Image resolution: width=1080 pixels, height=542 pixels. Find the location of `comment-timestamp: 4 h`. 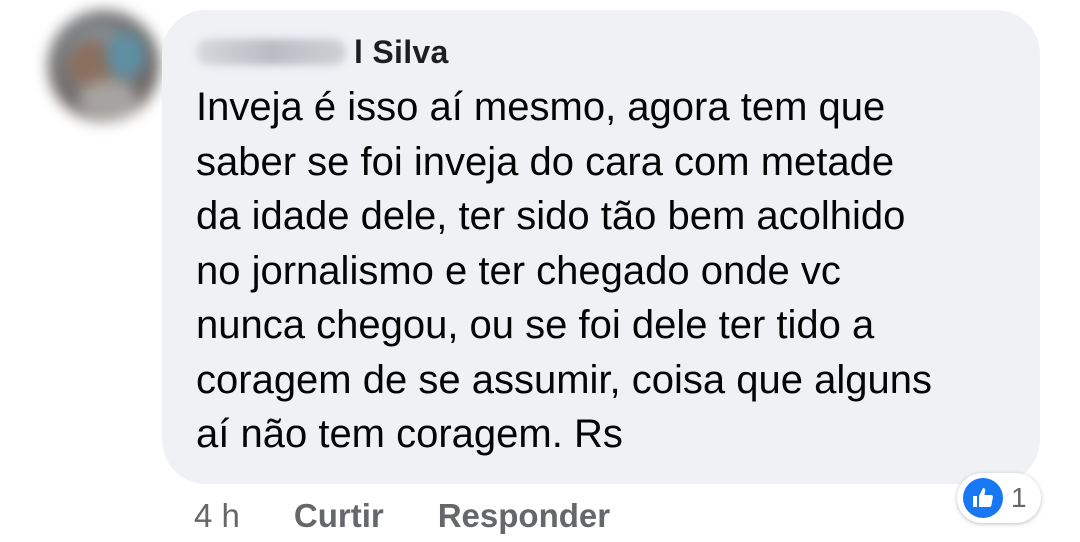

comment-timestamp: 4 h is located at coordinates (217, 516).